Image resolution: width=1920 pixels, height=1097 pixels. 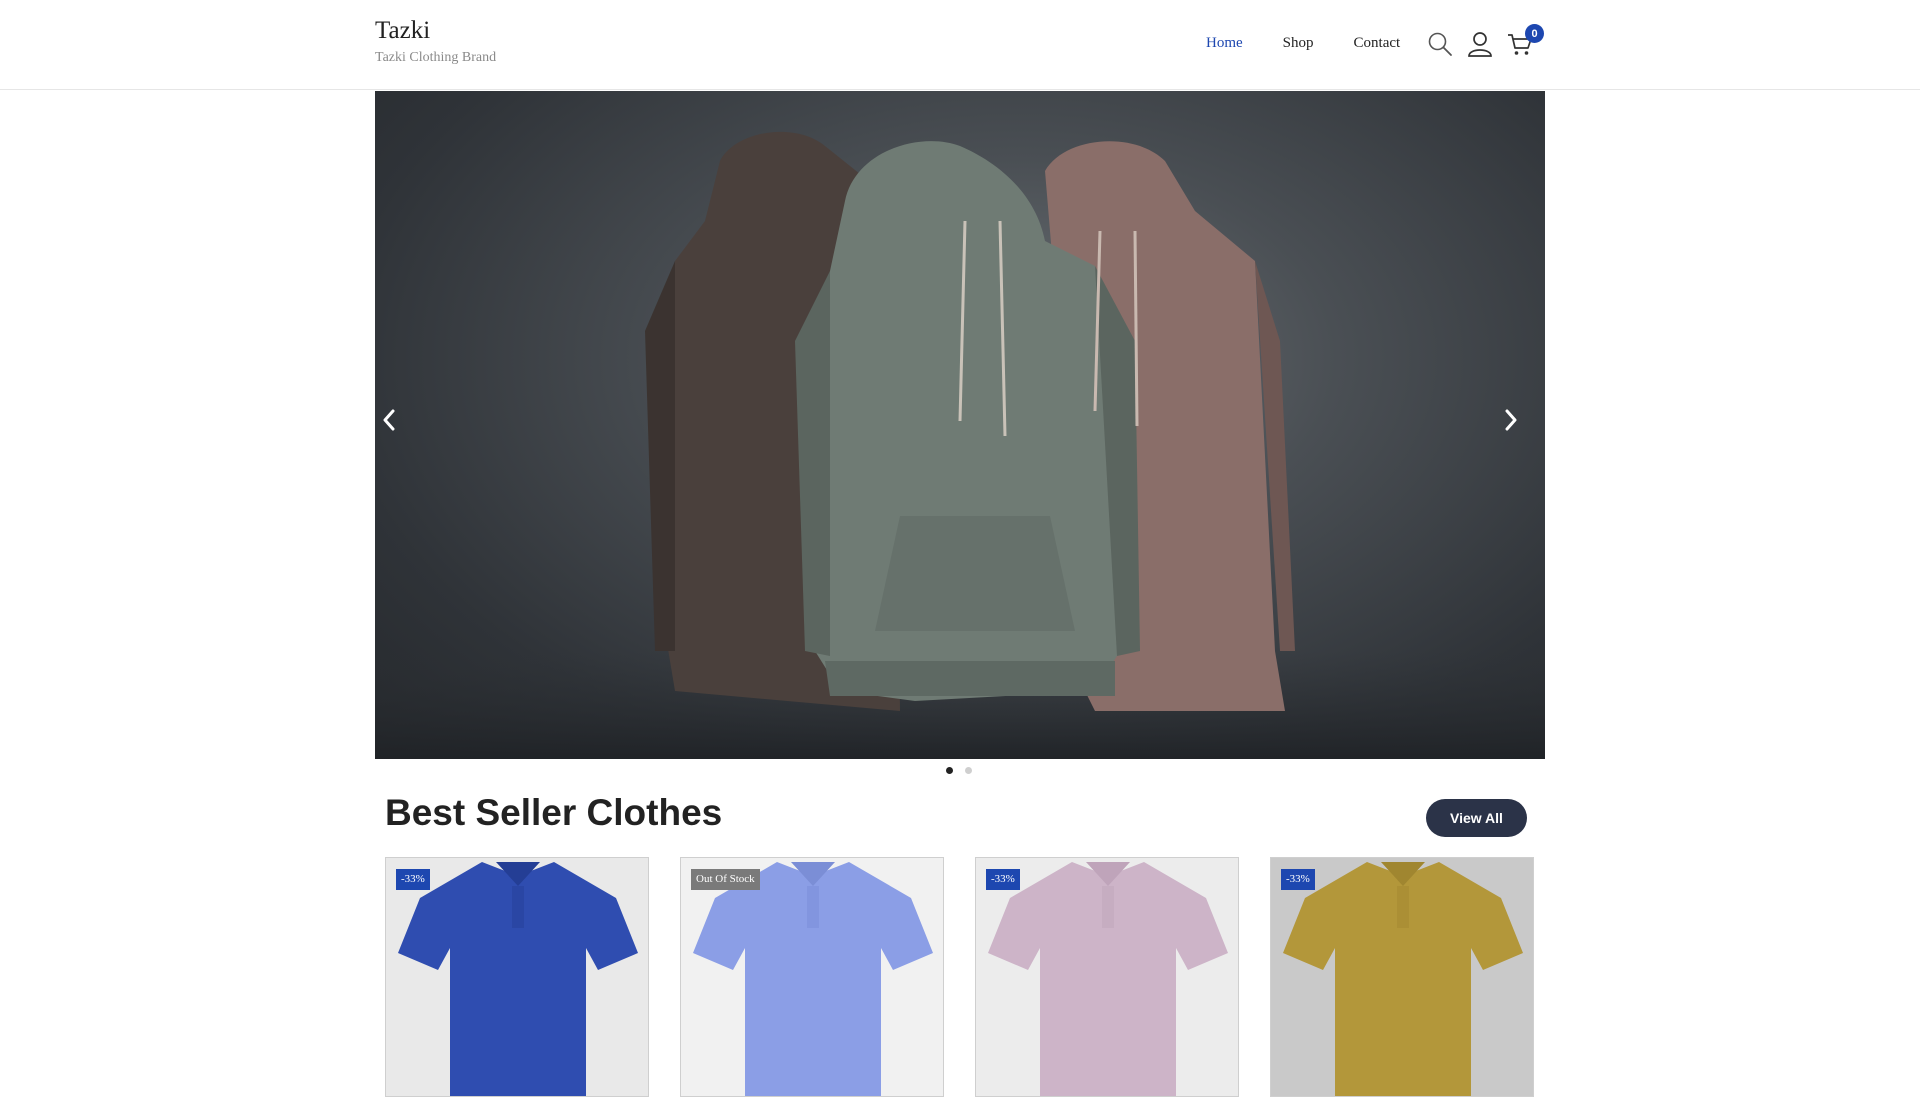 I want to click on nav-home: Home, so click(x=1224, y=43).